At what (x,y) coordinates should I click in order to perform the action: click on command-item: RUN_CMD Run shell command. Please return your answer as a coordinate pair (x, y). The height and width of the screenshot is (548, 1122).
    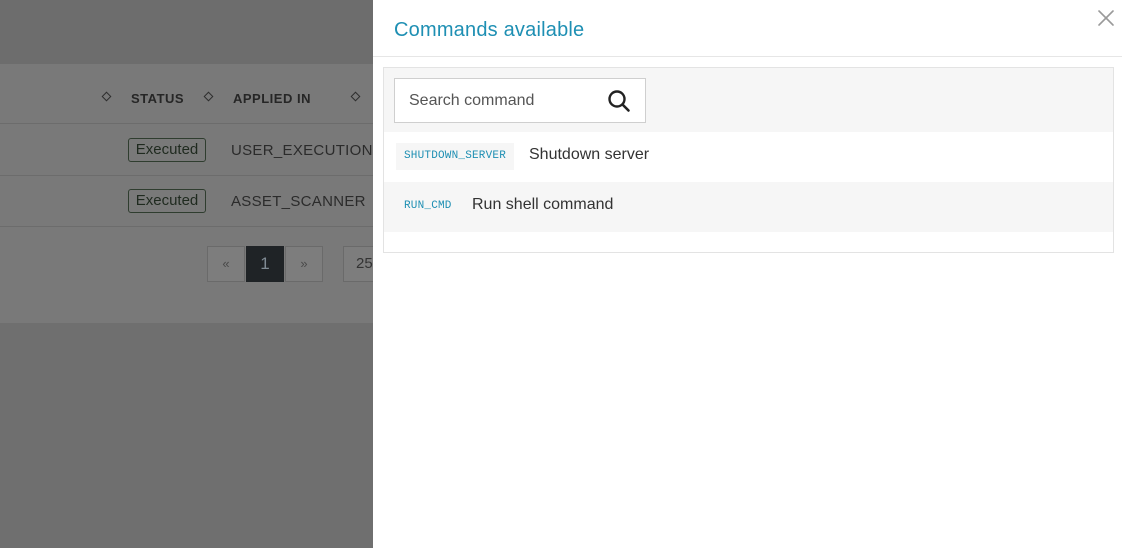
    Looking at the image, I should click on (748, 207).